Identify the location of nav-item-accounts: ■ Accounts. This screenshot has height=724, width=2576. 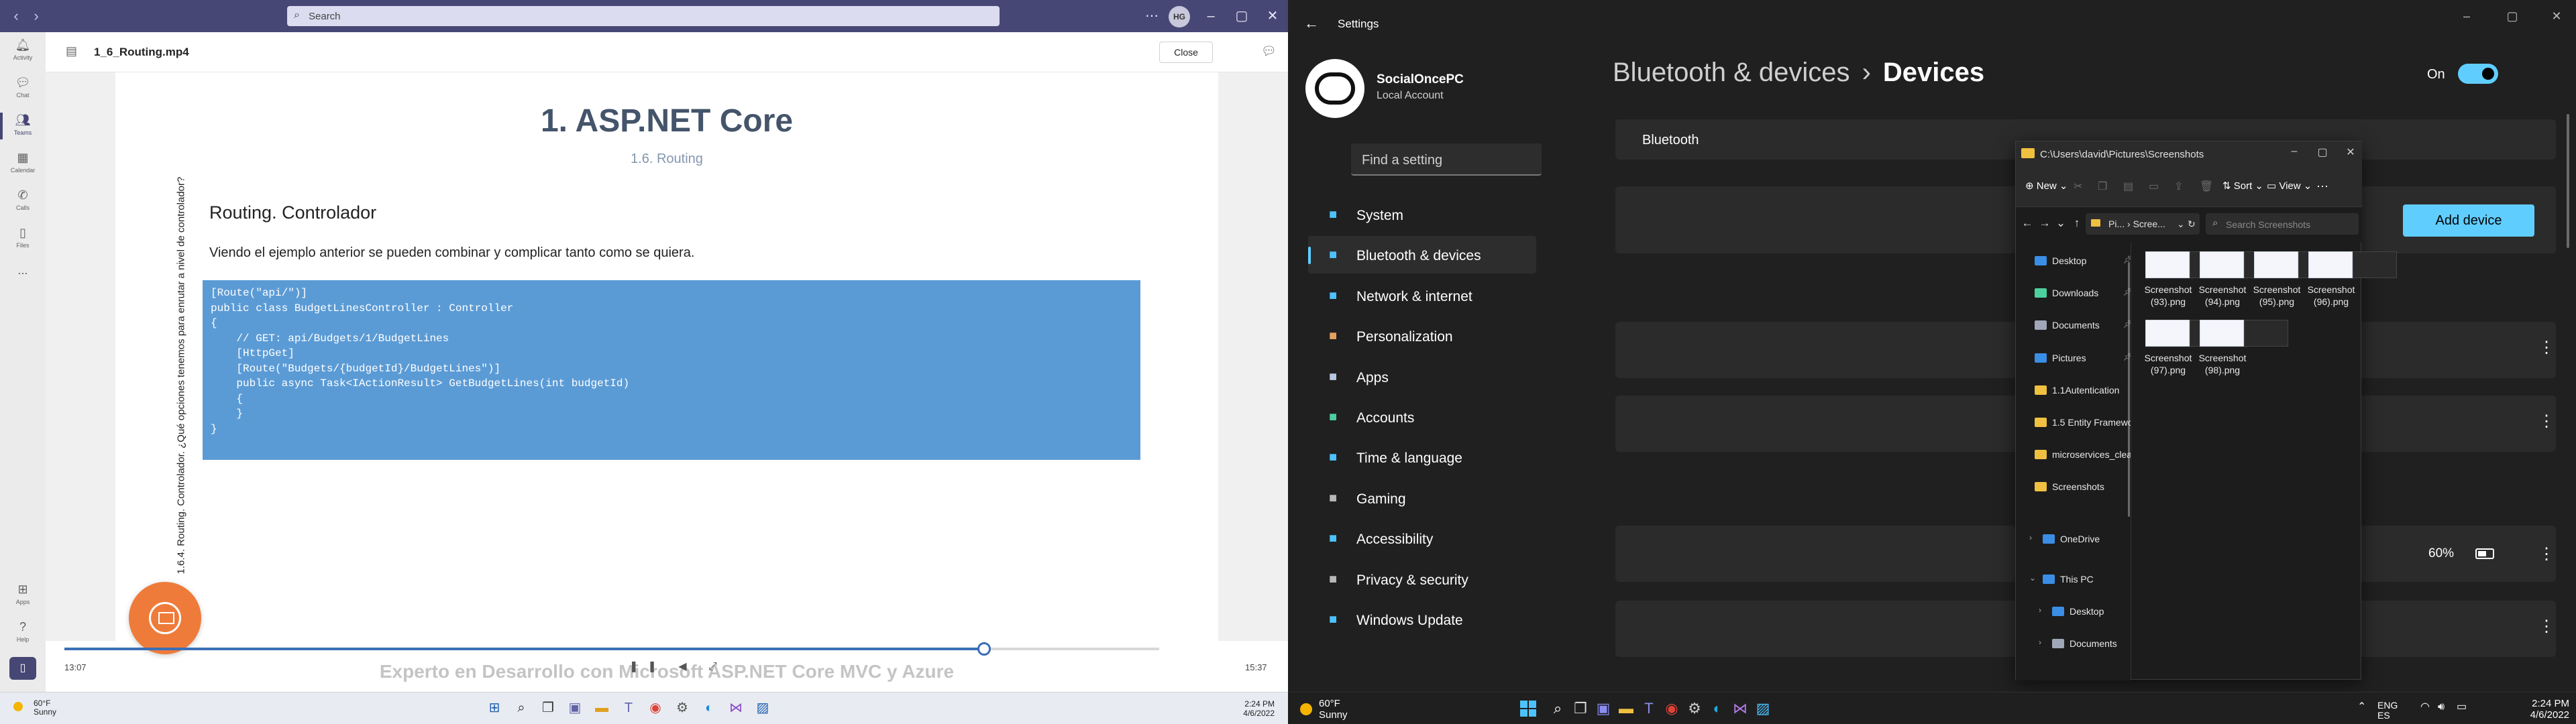
(1422, 417).